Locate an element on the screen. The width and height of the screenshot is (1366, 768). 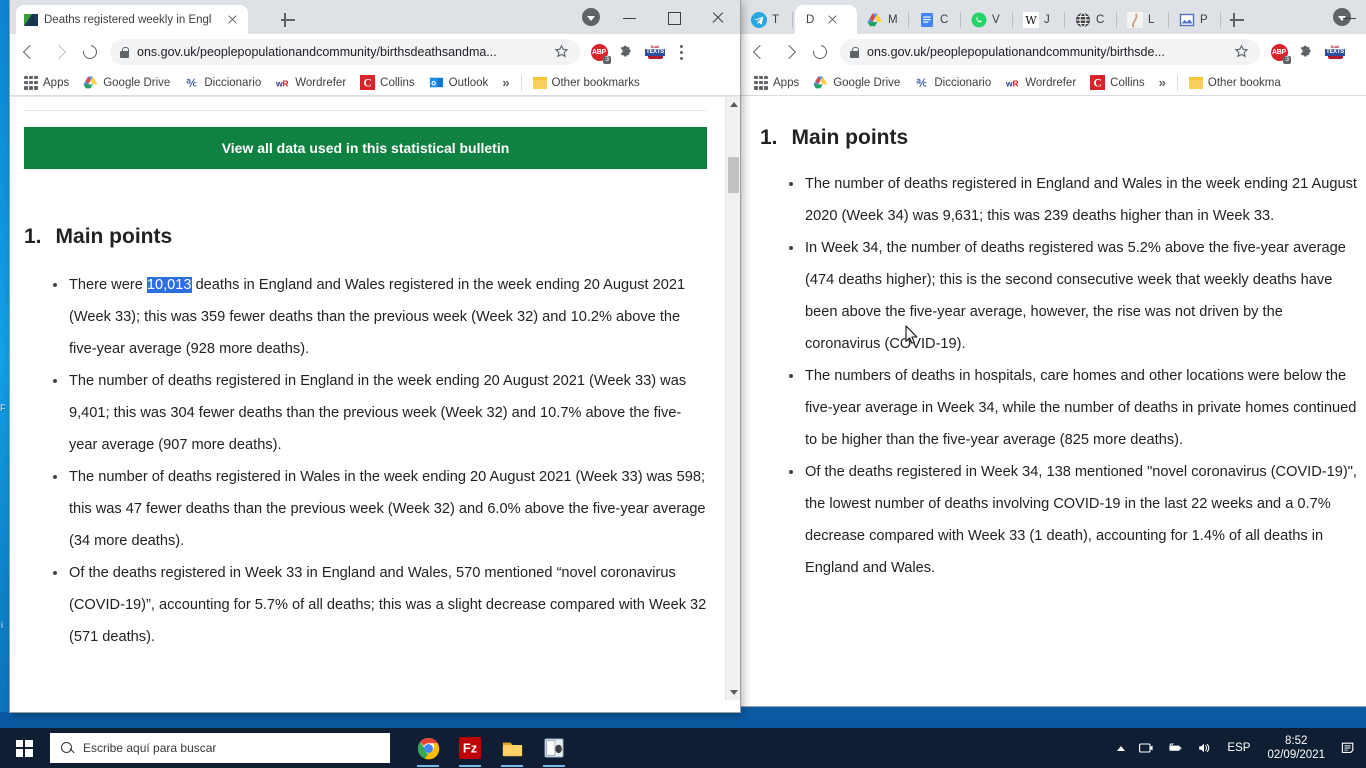
tab-telegram: T is located at coordinates (767, 19).